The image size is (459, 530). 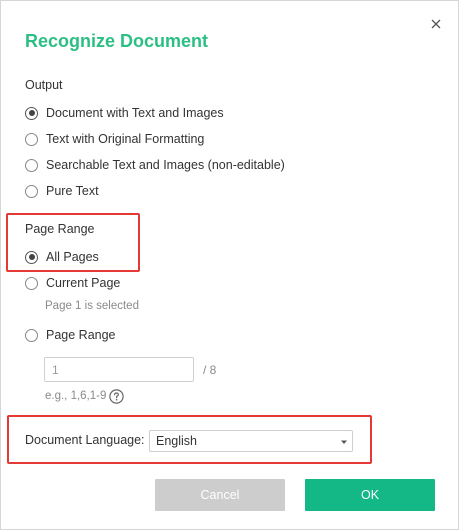 What do you see at coordinates (344, 442) in the screenshot?
I see `triangle-down-icon` at bounding box center [344, 442].